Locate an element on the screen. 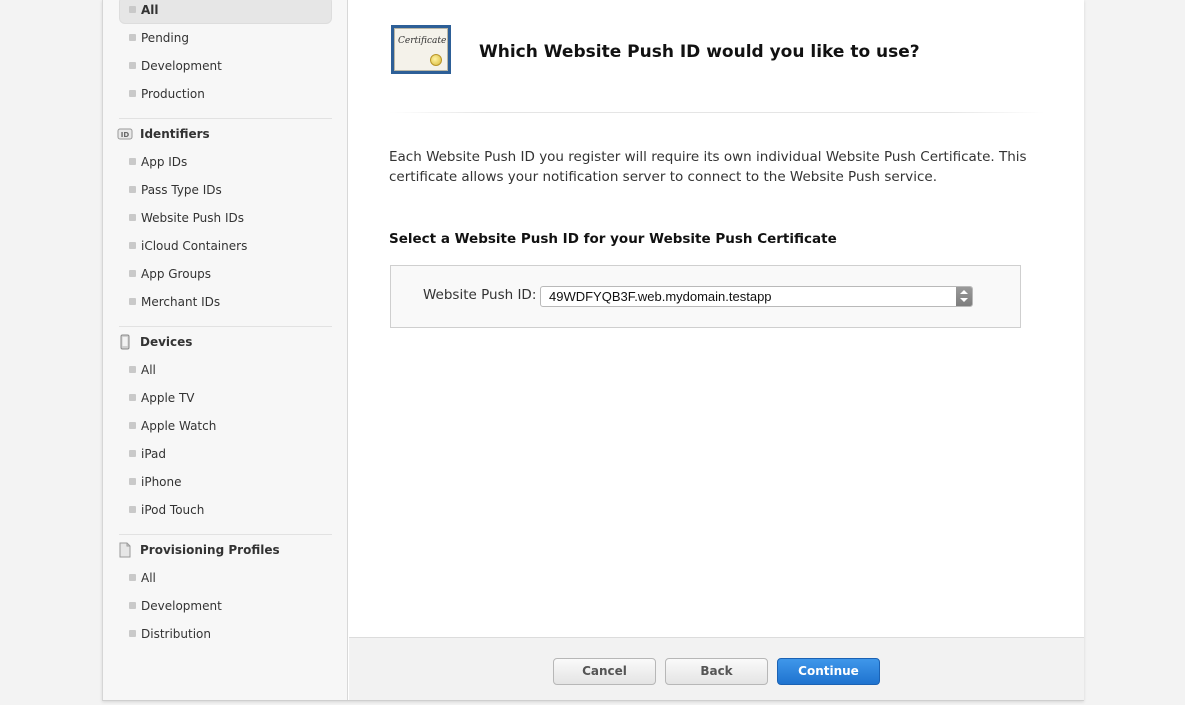 The height and width of the screenshot is (705, 1185). seal-icon is located at coordinates (436, 60).